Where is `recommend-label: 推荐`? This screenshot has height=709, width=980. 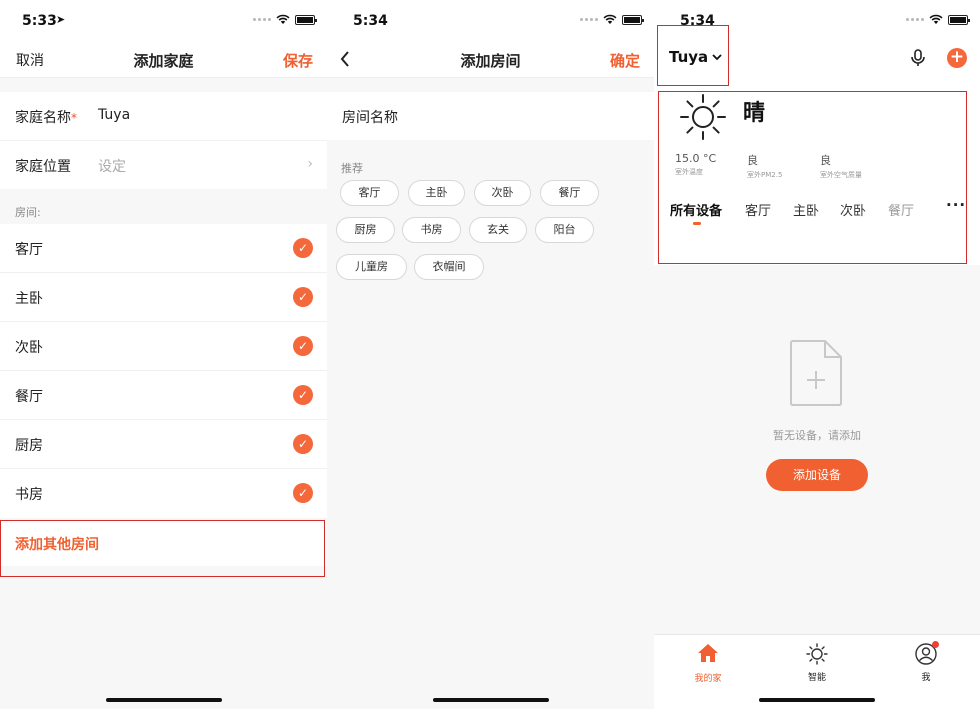
recommend-label: 推荐 is located at coordinates (352, 168).